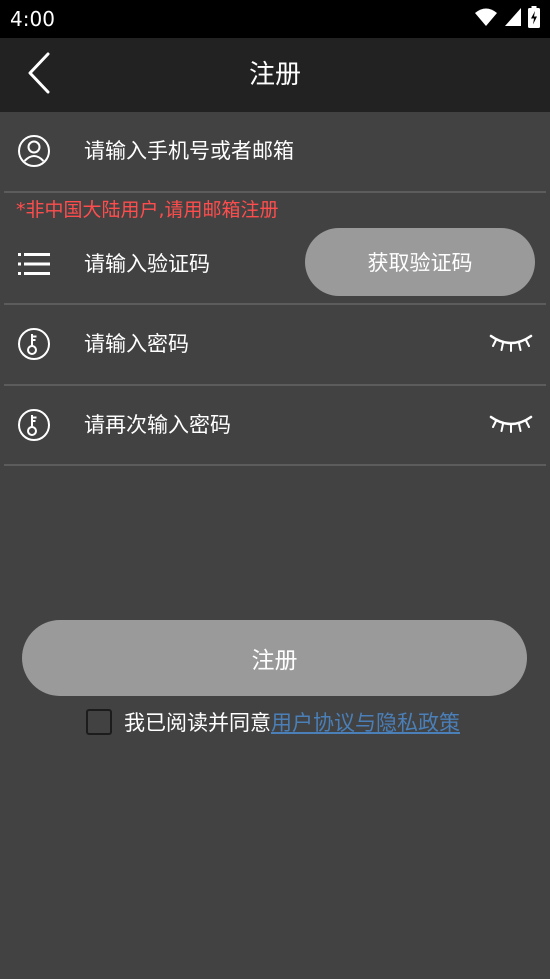 The image size is (550, 979). I want to click on status-bar: 4:00, so click(275, 19).